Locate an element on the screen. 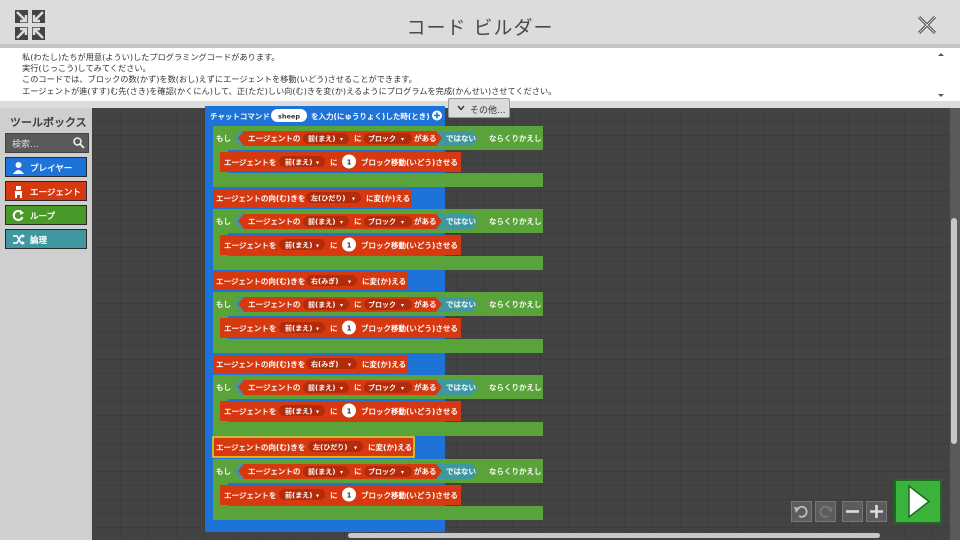  undo-button is located at coordinates (801, 511).